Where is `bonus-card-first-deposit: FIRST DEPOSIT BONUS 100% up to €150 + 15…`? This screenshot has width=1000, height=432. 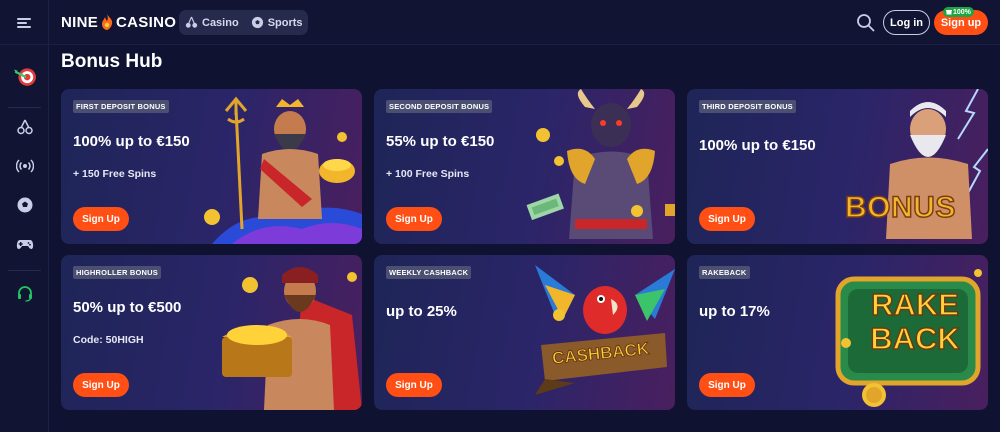 bonus-card-first-deposit: FIRST DEPOSIT BONUS 100% up to €150 + 15… is located at coordinates (211, 166).